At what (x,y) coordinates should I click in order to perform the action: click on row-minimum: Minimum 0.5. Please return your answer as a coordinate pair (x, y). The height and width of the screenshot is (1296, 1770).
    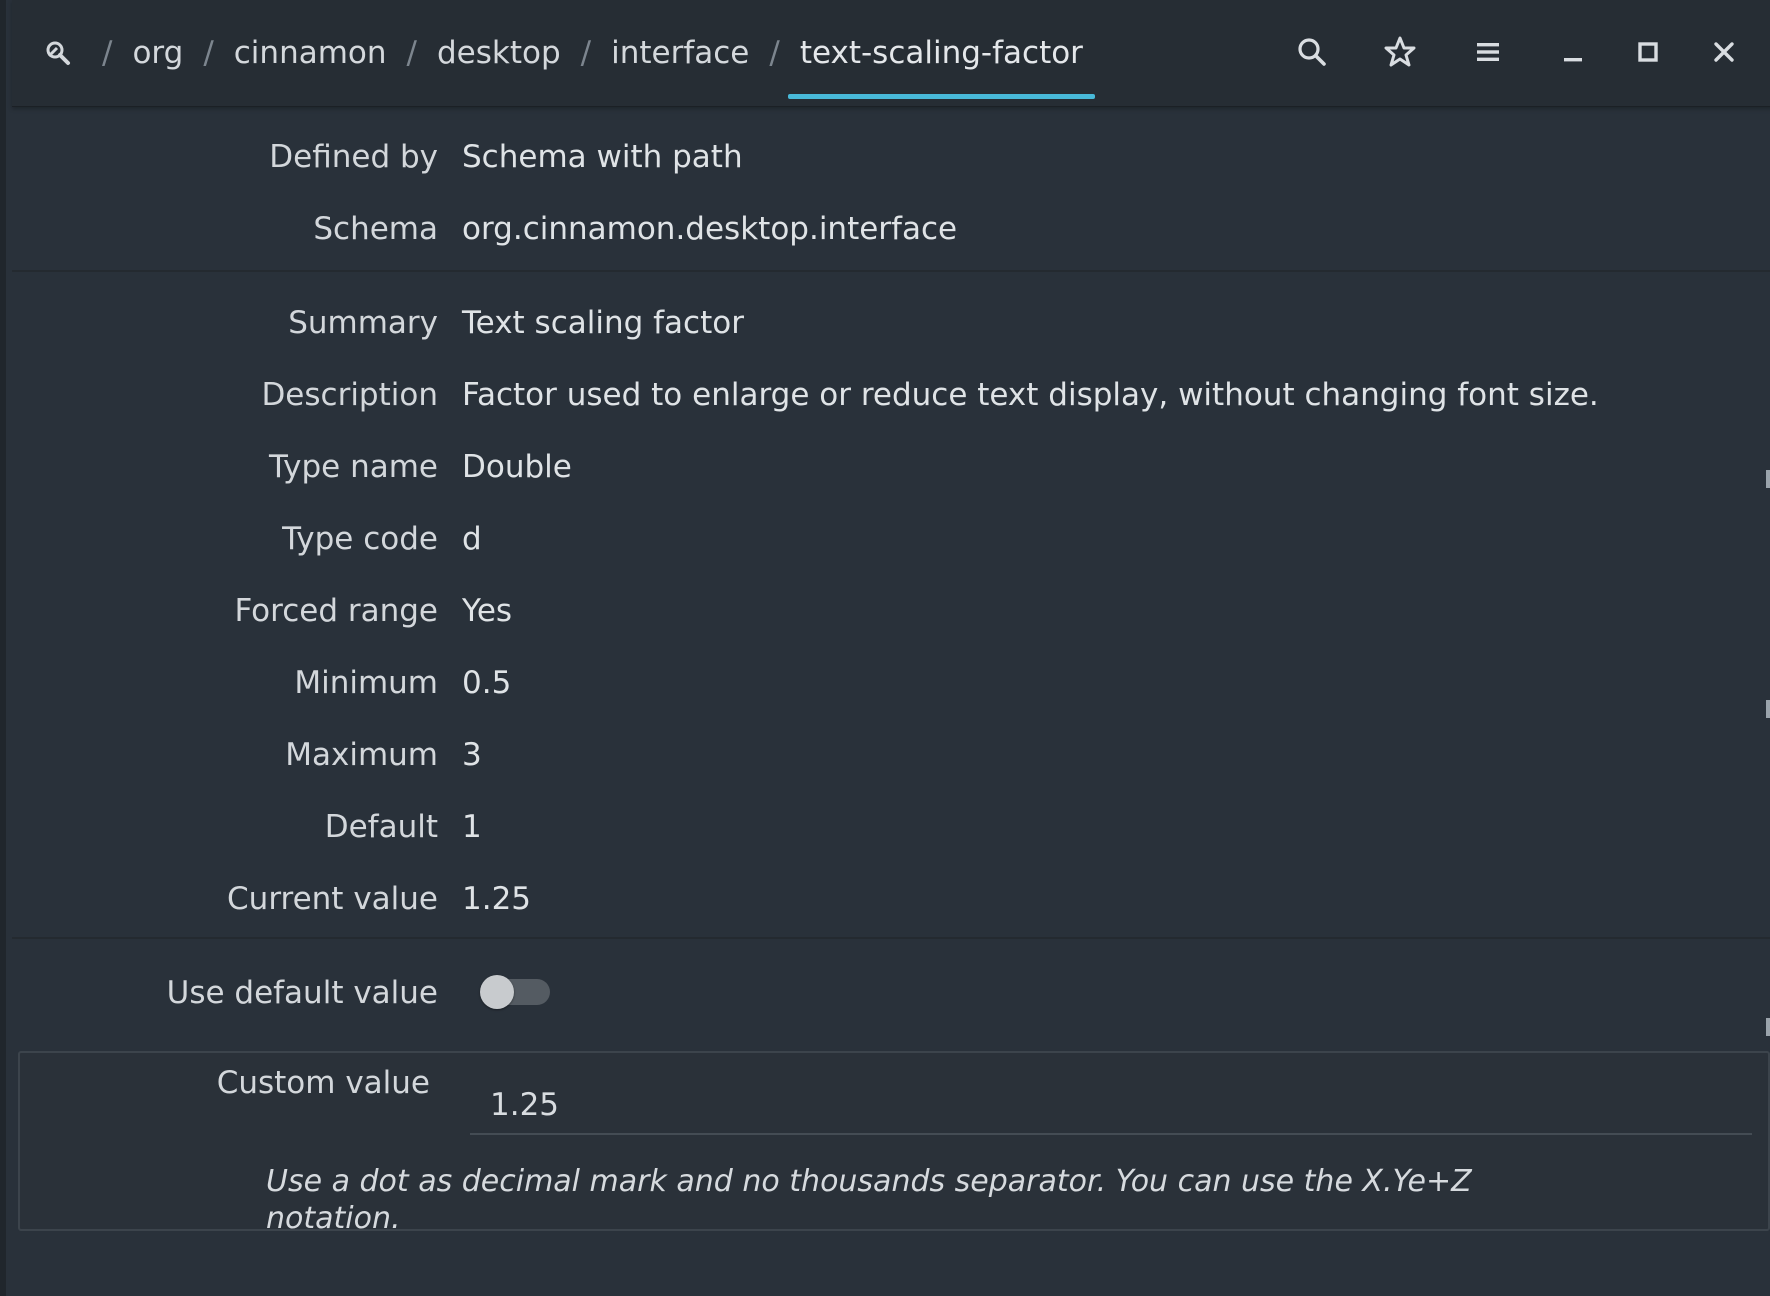
    Looking at the image, I should click on (891, 687).